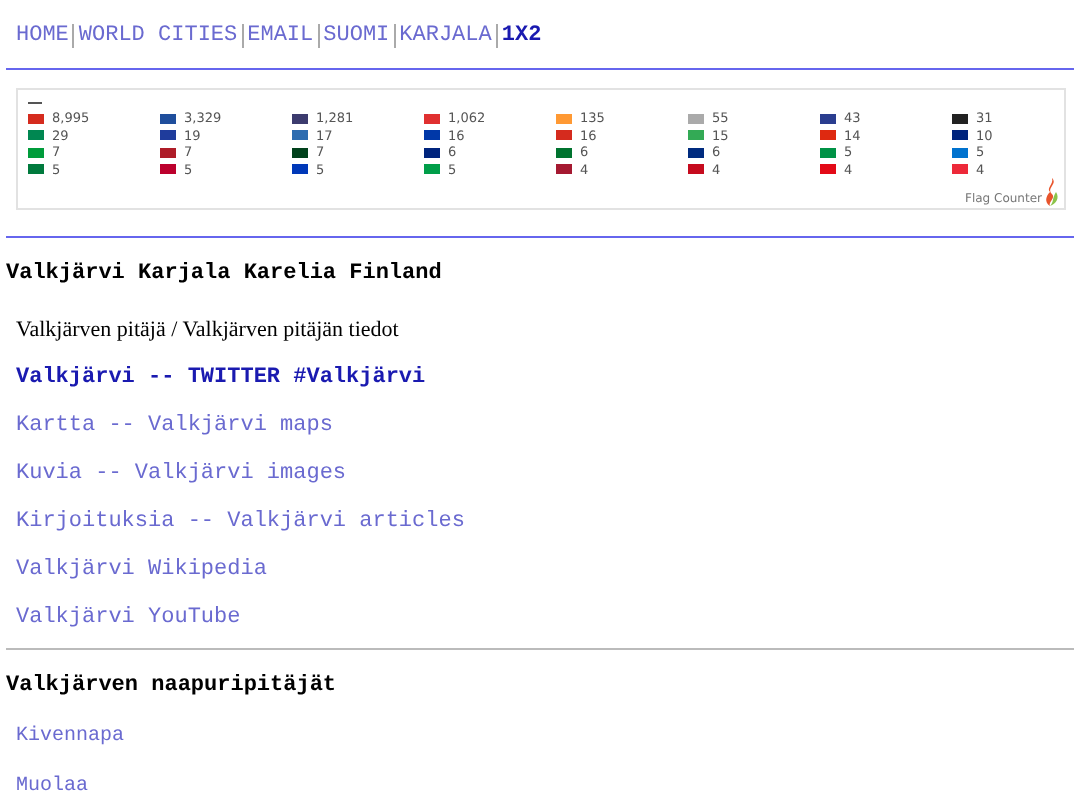  What do you see at coordinates (356, 36) in the screenshot?
I see `nav-link: SUOMI` at bounding box center [356, 36].